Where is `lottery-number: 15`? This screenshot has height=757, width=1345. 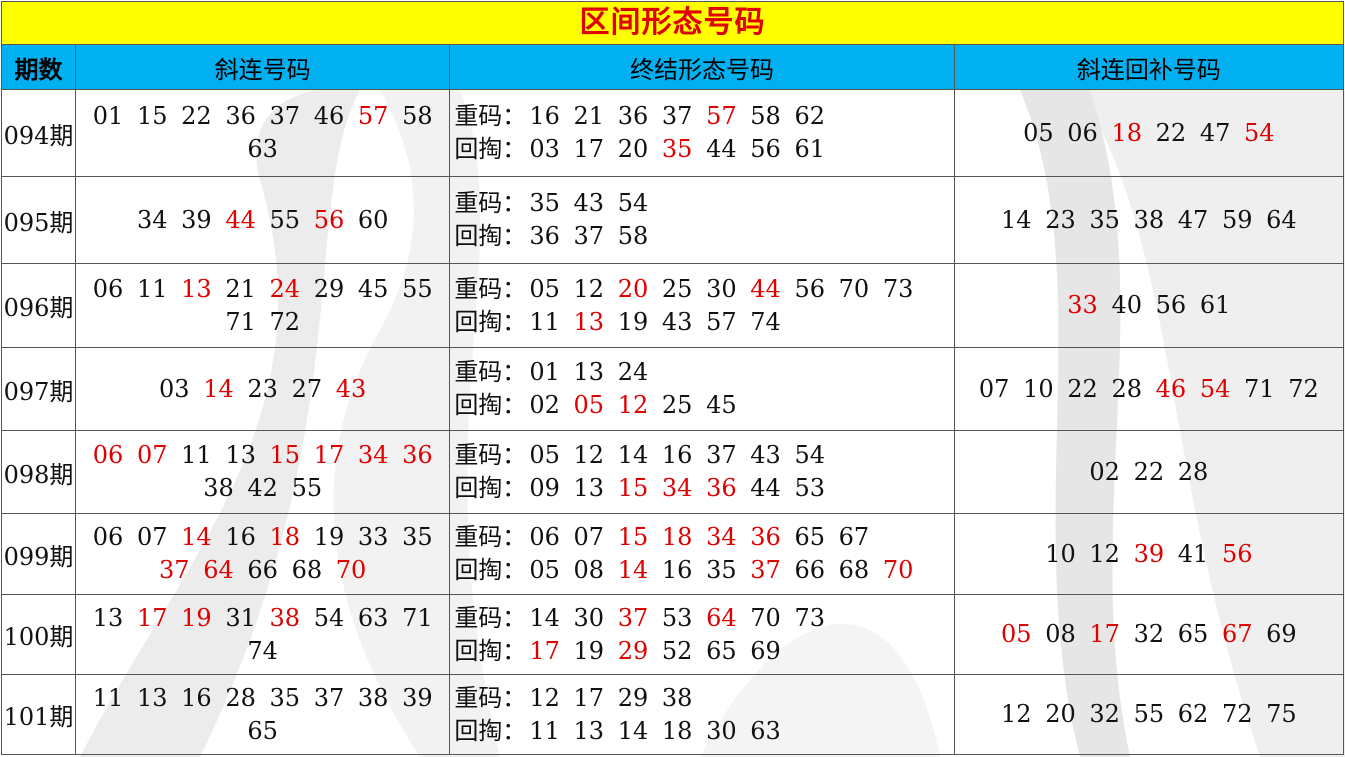 lottery-number: 15 is located at coordinates (633, 537).